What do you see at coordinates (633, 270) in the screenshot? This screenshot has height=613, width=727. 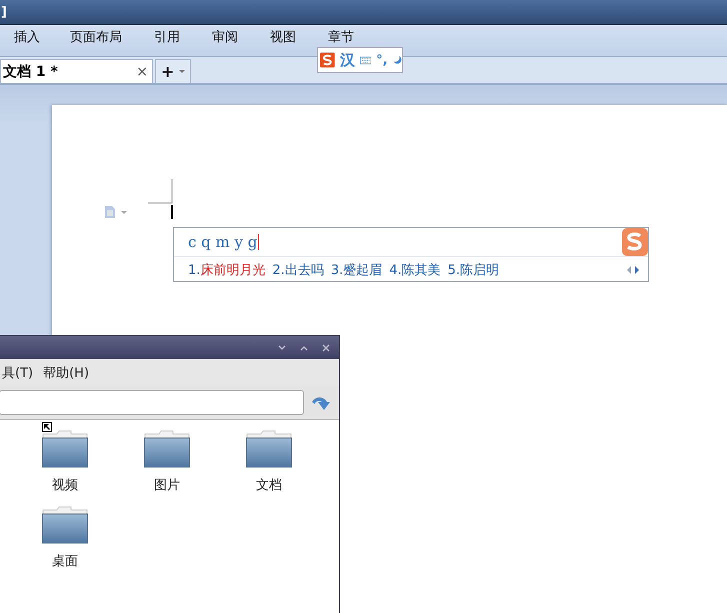 I see `page-arrows-icon` at bounding box center [633, 270].